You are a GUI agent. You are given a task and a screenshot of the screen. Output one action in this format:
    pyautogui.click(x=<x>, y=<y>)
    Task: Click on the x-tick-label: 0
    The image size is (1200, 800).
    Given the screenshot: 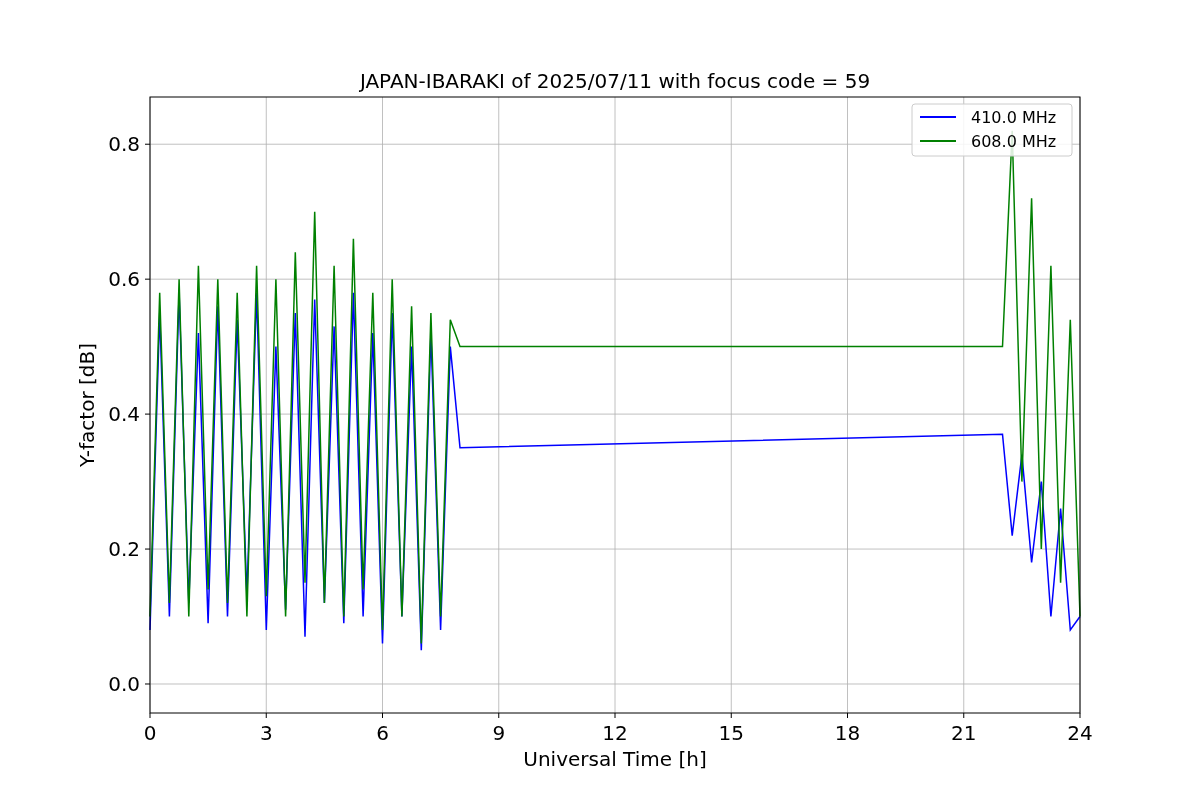 What is the action you would take?
    pyautogui.click(x=150, y=733)
    